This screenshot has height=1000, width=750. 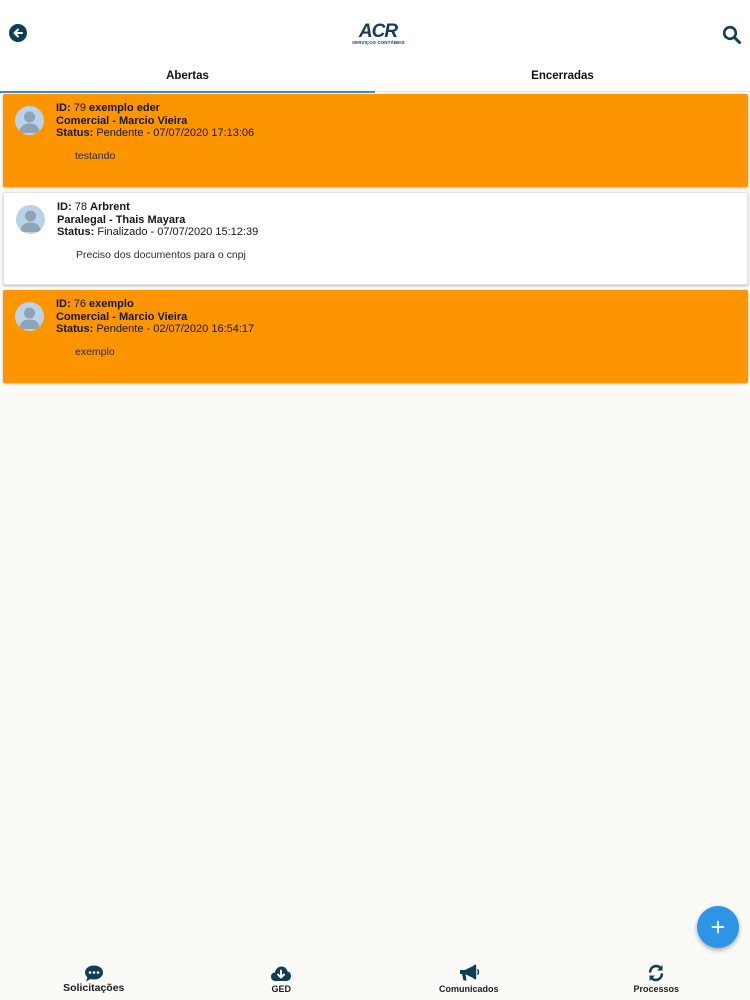 I want to click on ticket-status: Finalizado - 07/07/2020 15:12:39, so click(x=178, y=232).